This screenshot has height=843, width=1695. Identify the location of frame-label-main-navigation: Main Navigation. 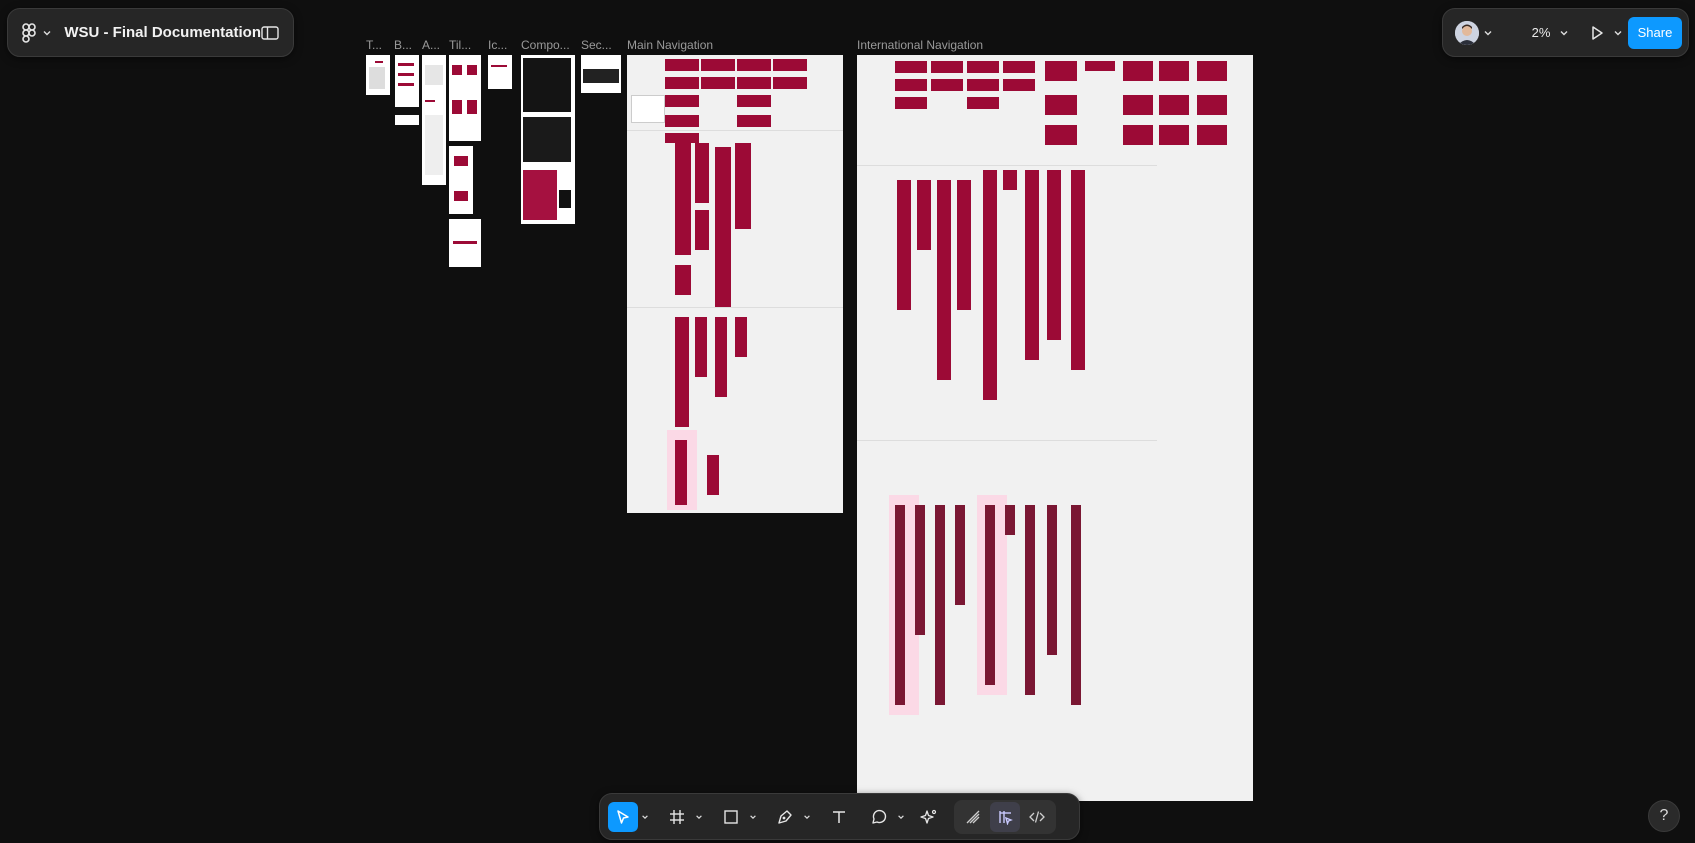
(707, 45).